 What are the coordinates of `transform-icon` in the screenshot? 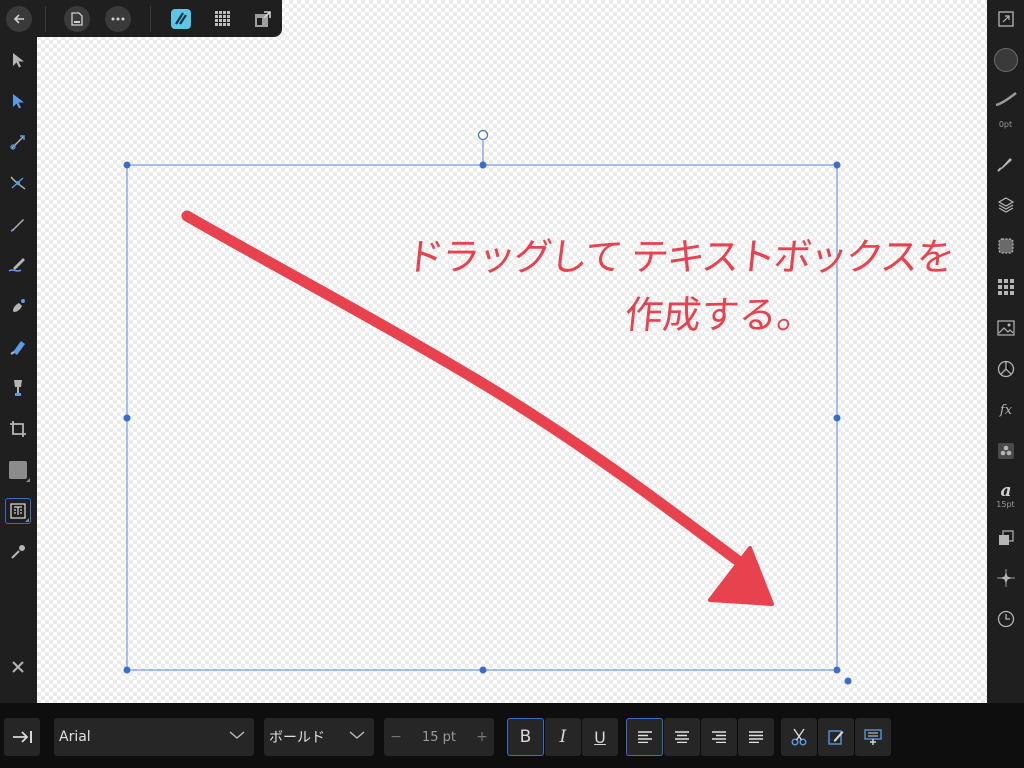 It's located at (1006, 369).